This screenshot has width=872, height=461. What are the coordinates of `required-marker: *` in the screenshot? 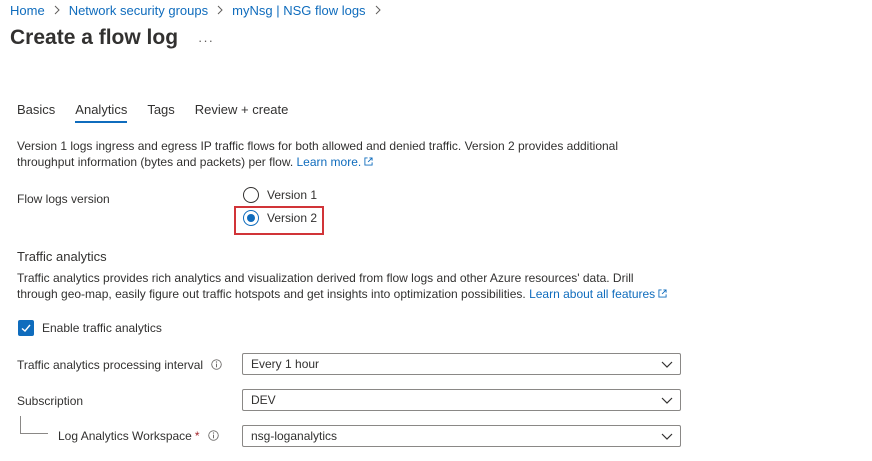 It's located at (197, 436).